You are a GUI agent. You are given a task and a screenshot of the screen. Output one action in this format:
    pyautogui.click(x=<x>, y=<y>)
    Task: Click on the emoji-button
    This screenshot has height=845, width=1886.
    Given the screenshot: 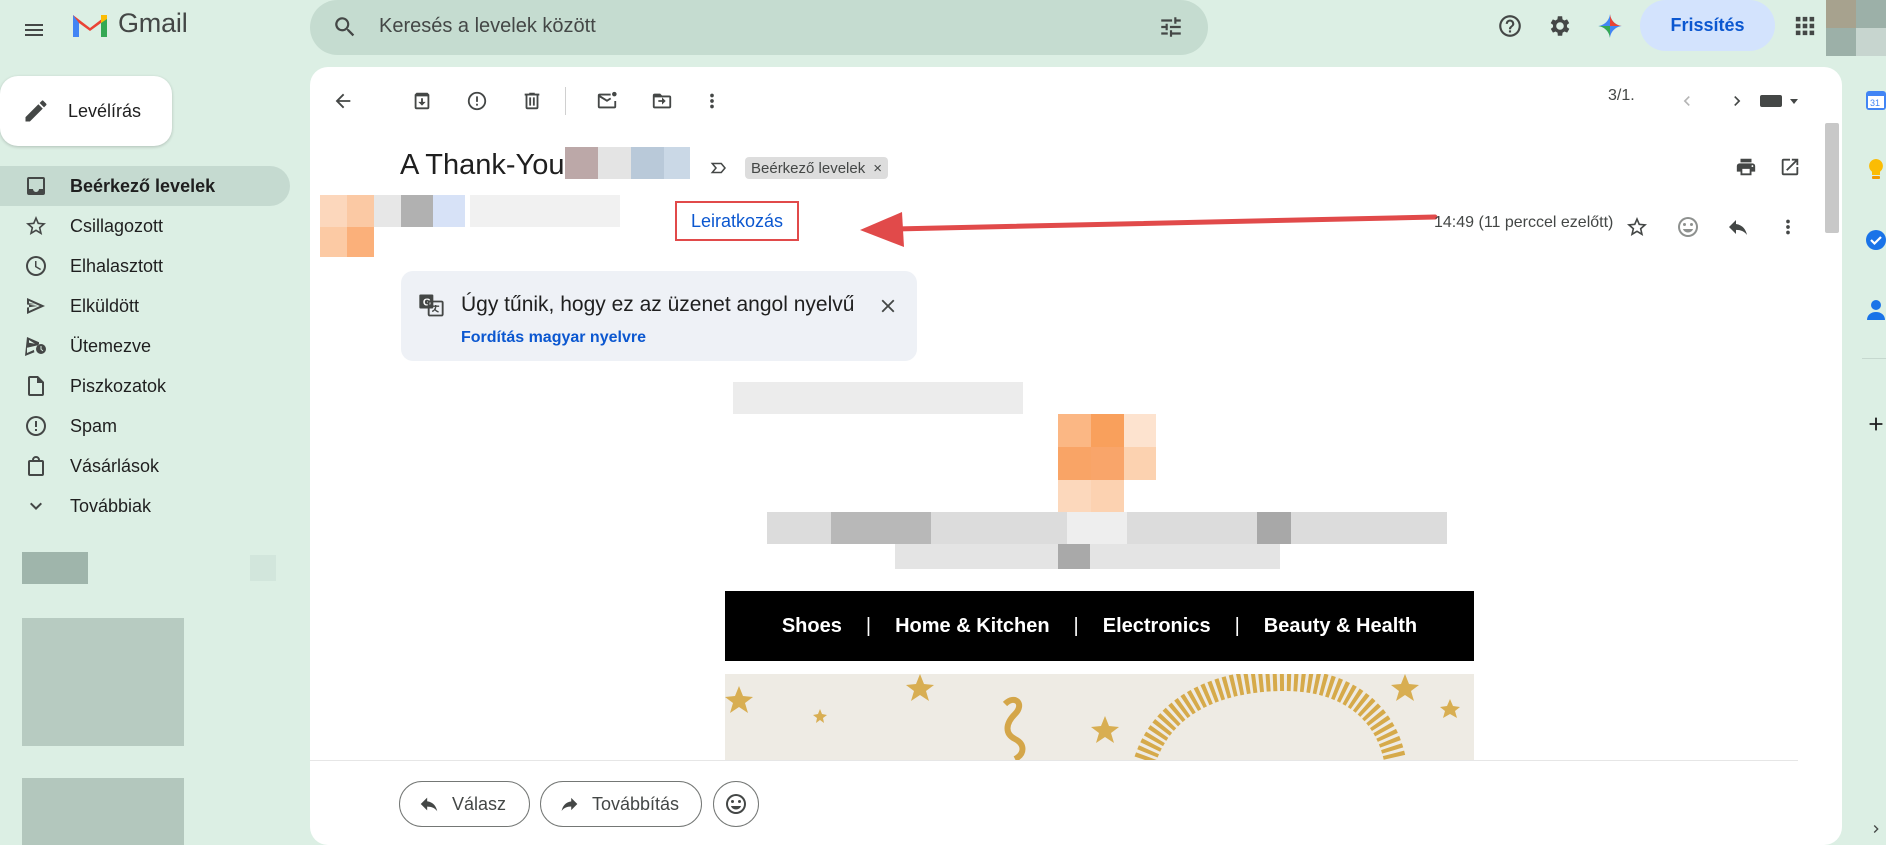 What is the action you would take?
    pyautogui.click(x=736, y=804)
    